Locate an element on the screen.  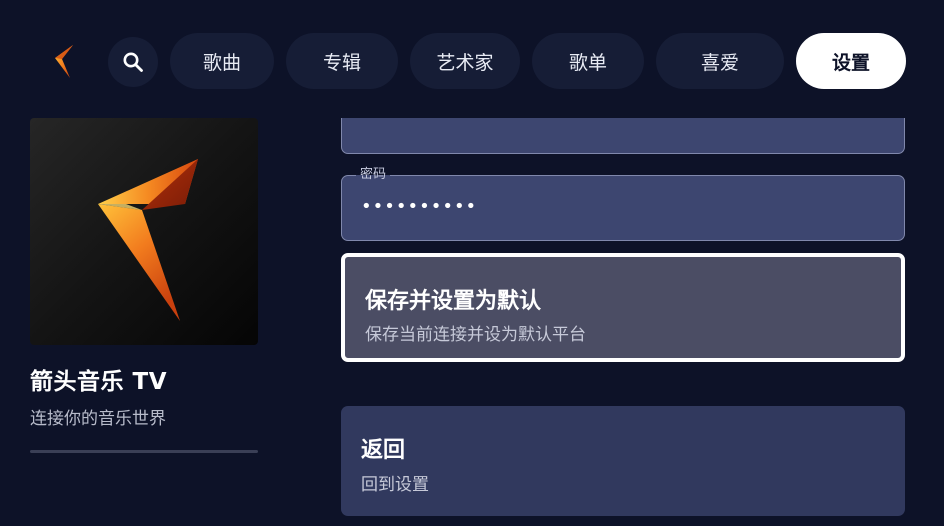
left-panel-divider is located at coordinates (144, 451).